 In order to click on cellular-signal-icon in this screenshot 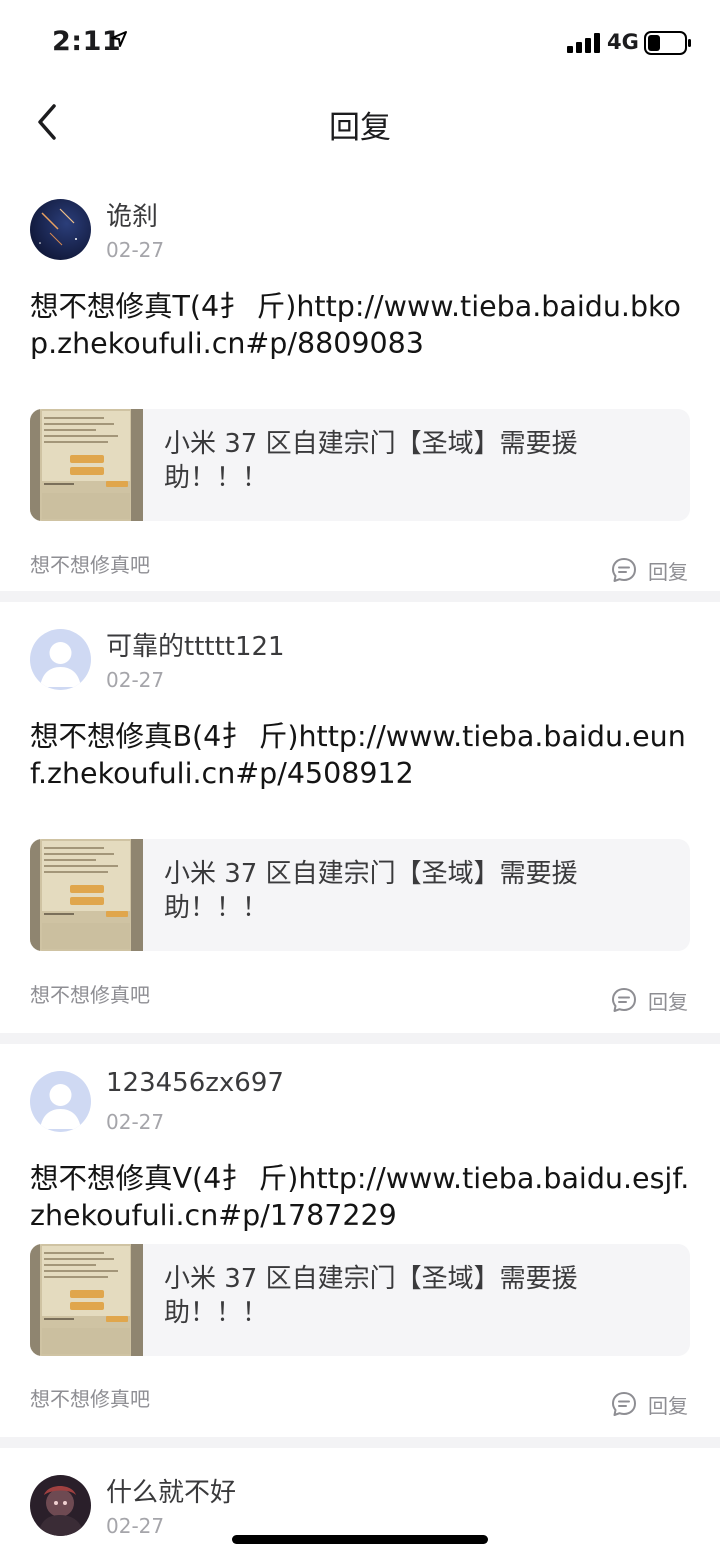, I will do `click(583, 43)`.